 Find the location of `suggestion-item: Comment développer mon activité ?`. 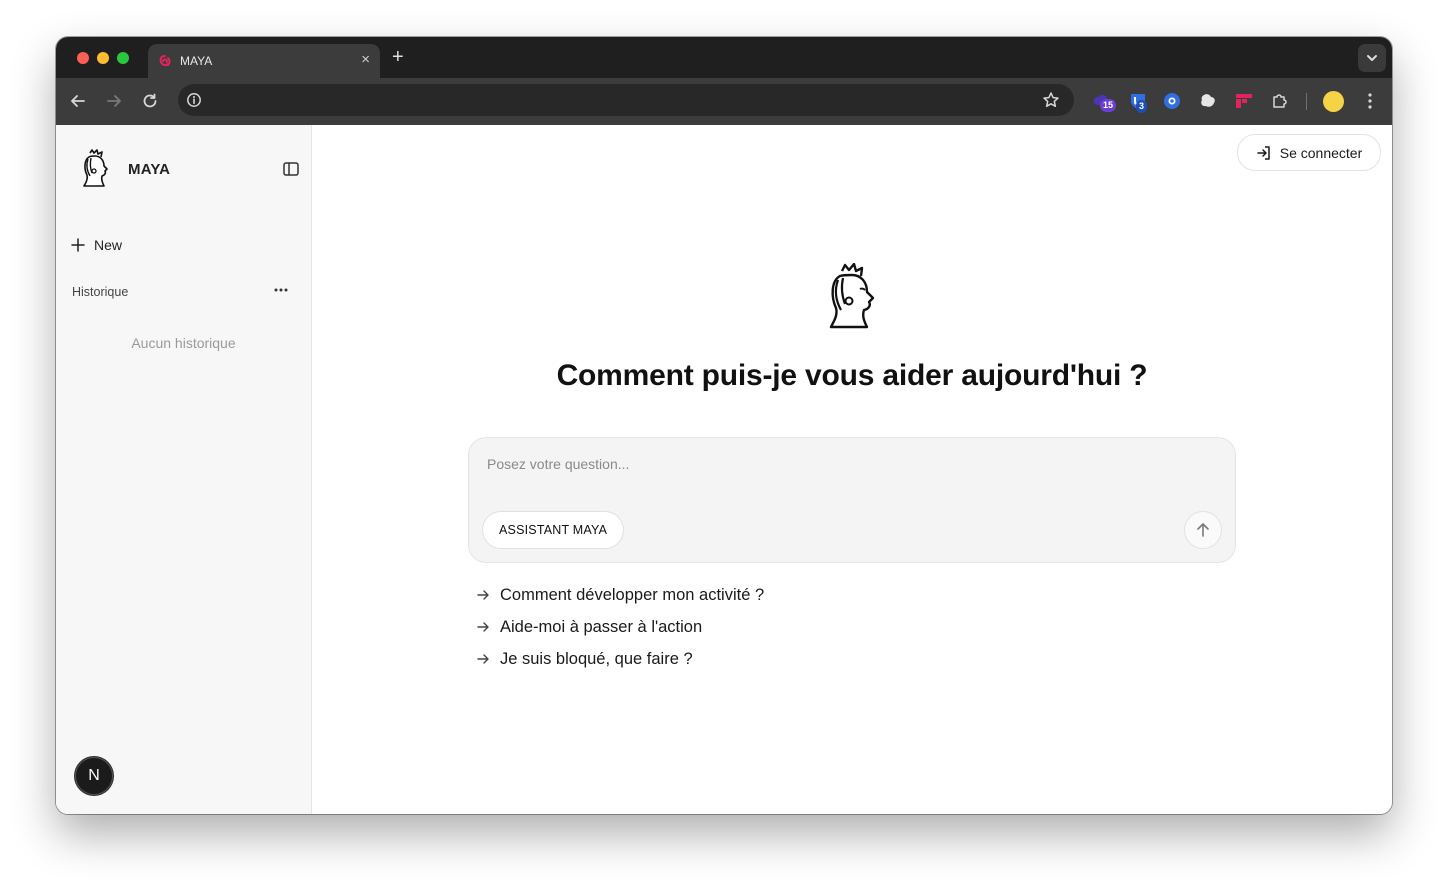

suggestion-item: Comment développer mon activité ? is located at coordinates (620, 595).